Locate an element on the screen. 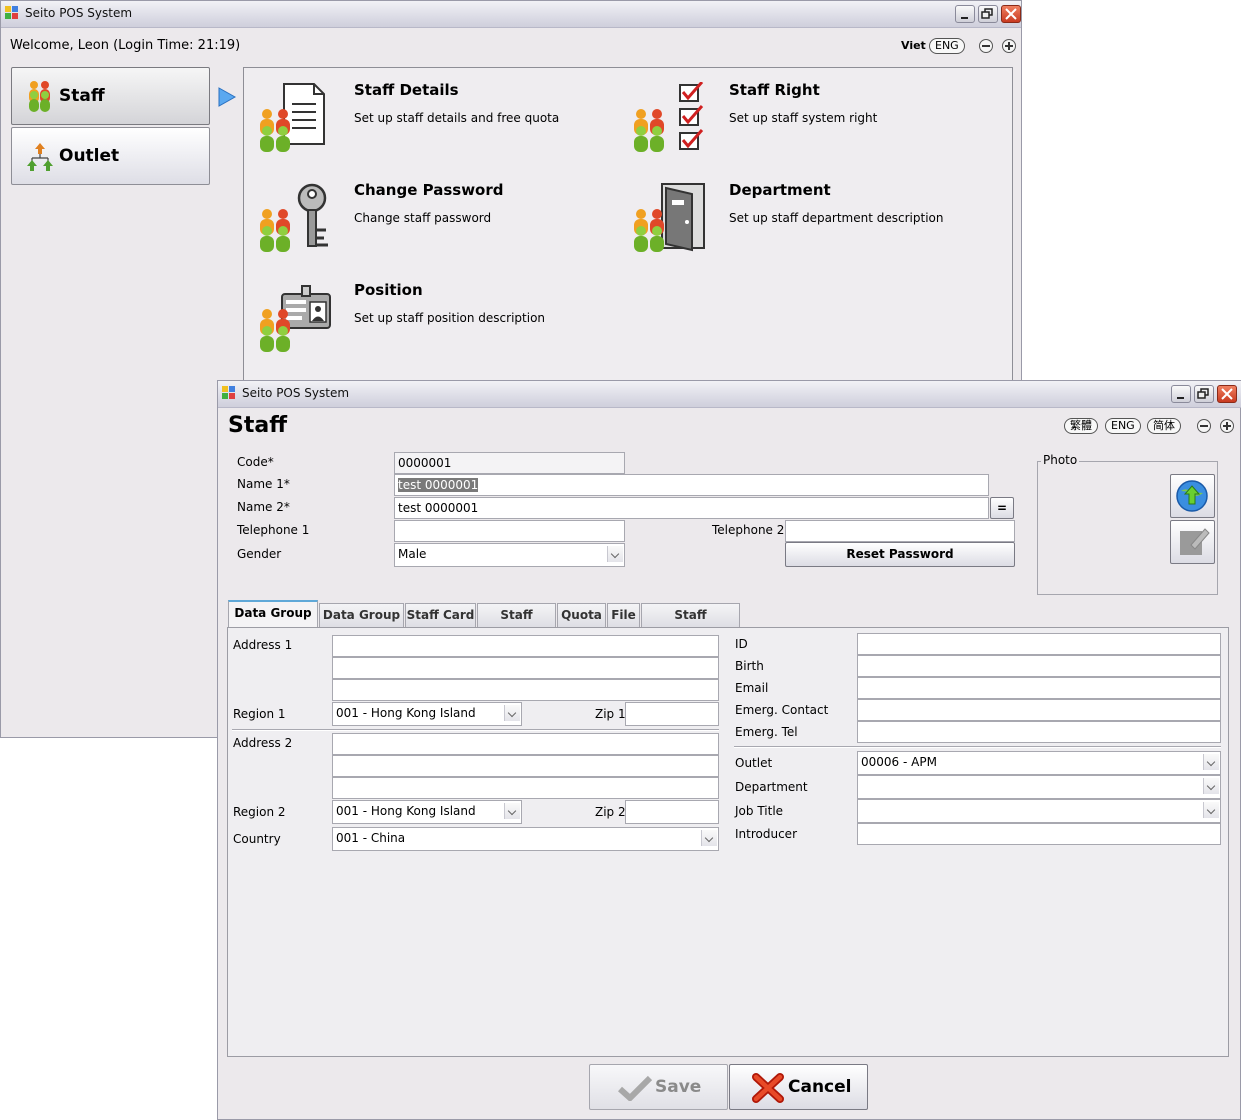 Image resolution: width=1241 pixels, height=1120 pixels. lang-viet: Viet is located at coordinates (913, 45).